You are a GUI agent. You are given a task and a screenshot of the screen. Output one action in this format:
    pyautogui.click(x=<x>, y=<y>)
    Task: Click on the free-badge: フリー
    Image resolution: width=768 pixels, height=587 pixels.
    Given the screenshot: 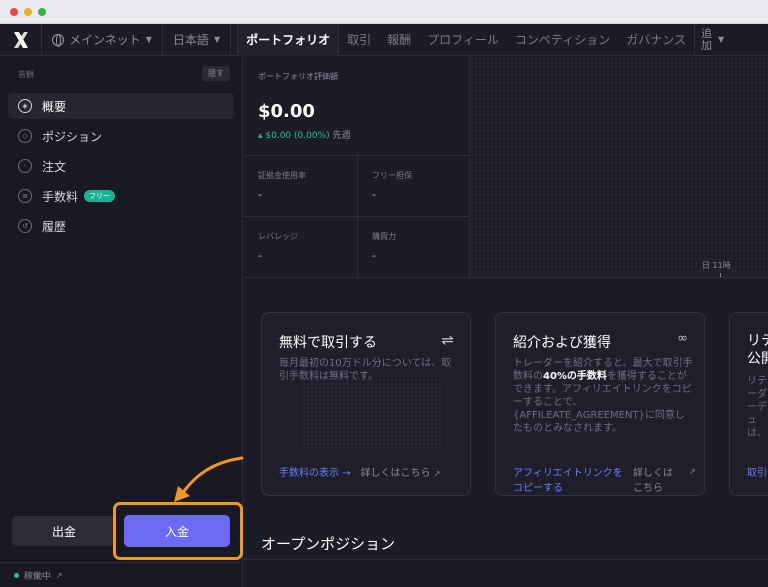 What is the action you would take?
    pyautogui.click(x=100, y=196)
    